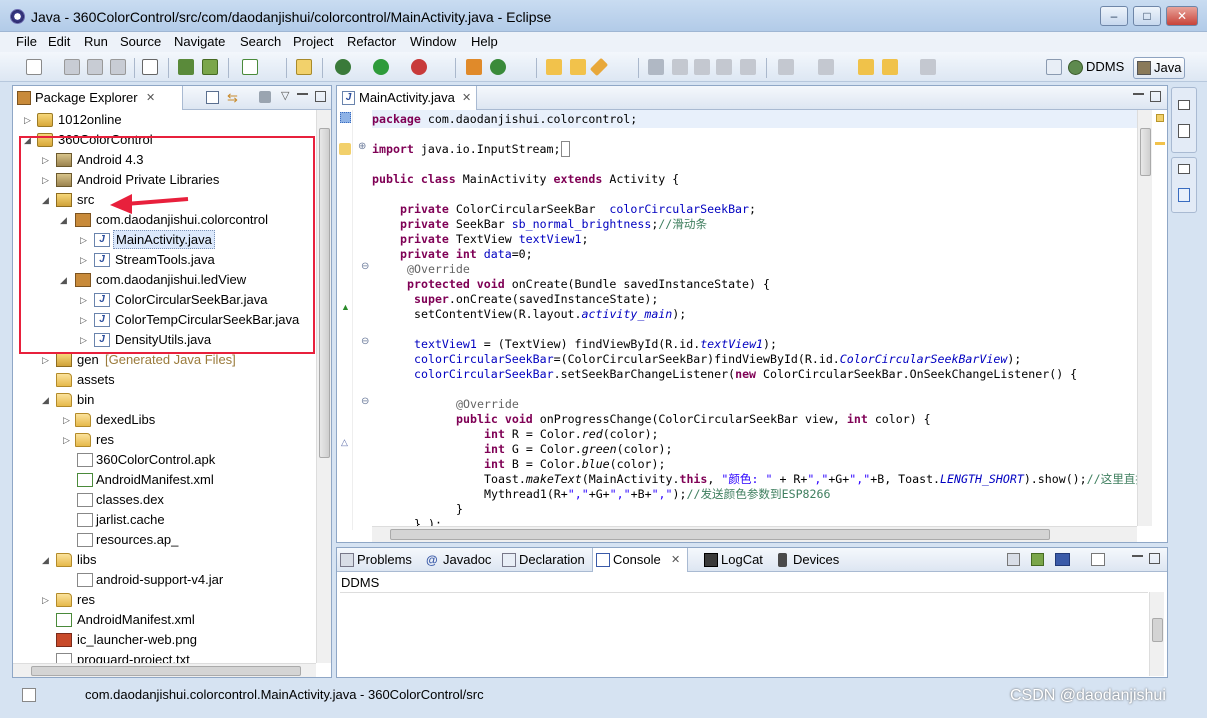 The width and height of the screenshot is (1207, 718). I want to click on tab-problems: Problems, so click(379, 560).